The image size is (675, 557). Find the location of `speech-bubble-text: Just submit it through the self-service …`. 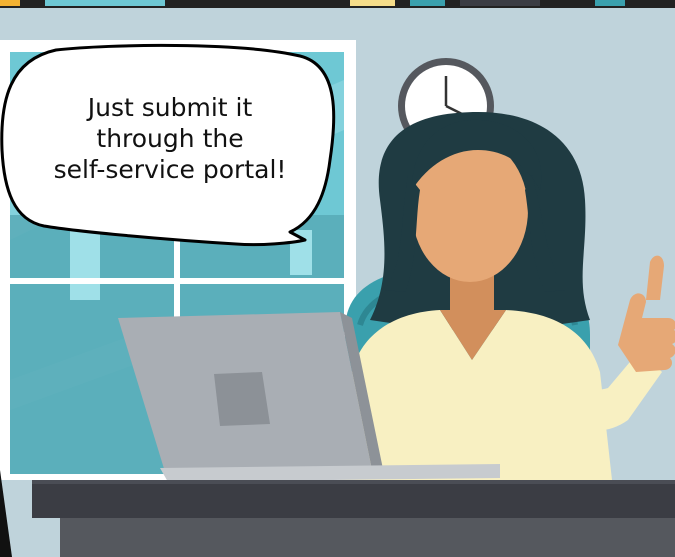

speech-bubble-text: Just submit it through the self-service … is located at coordinates (170, 138).